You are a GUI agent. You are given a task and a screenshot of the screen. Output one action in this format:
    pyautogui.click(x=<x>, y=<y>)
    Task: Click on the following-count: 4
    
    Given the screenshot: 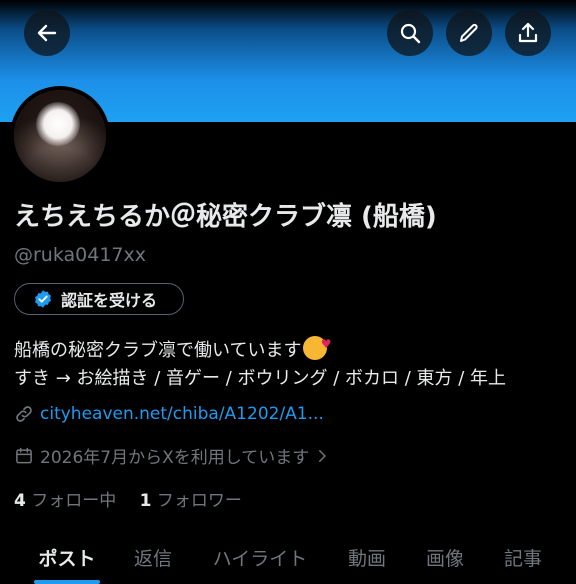 What is the action you would take?
    pyautogui.click(x=20, y=501)
    